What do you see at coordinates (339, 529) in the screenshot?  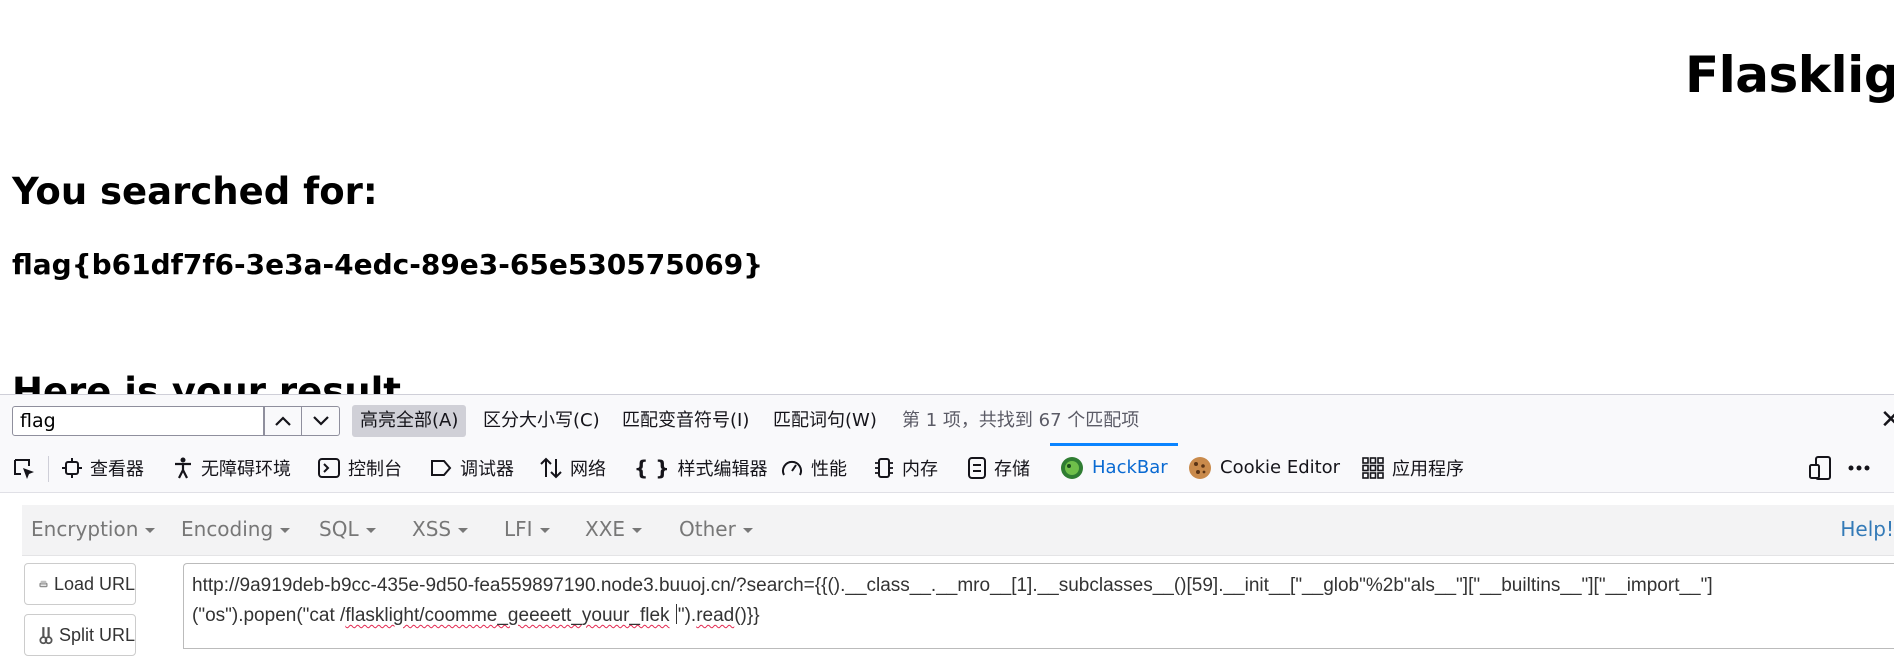 I see `menu-label: SQL` at bounding box center [339, 529].